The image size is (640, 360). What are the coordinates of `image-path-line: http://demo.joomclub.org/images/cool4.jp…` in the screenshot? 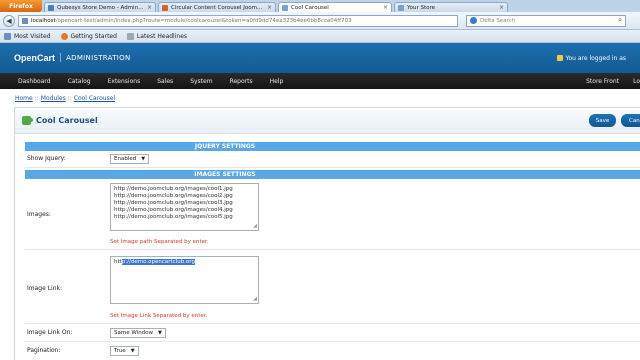 It's located at (173, 210).